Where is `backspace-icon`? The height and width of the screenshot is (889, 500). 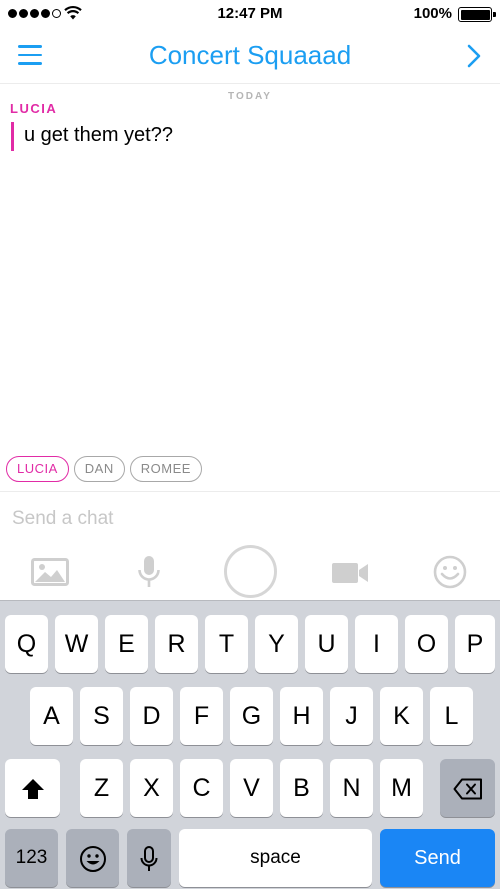
backspace-icon is located at coordinates (467, 789).